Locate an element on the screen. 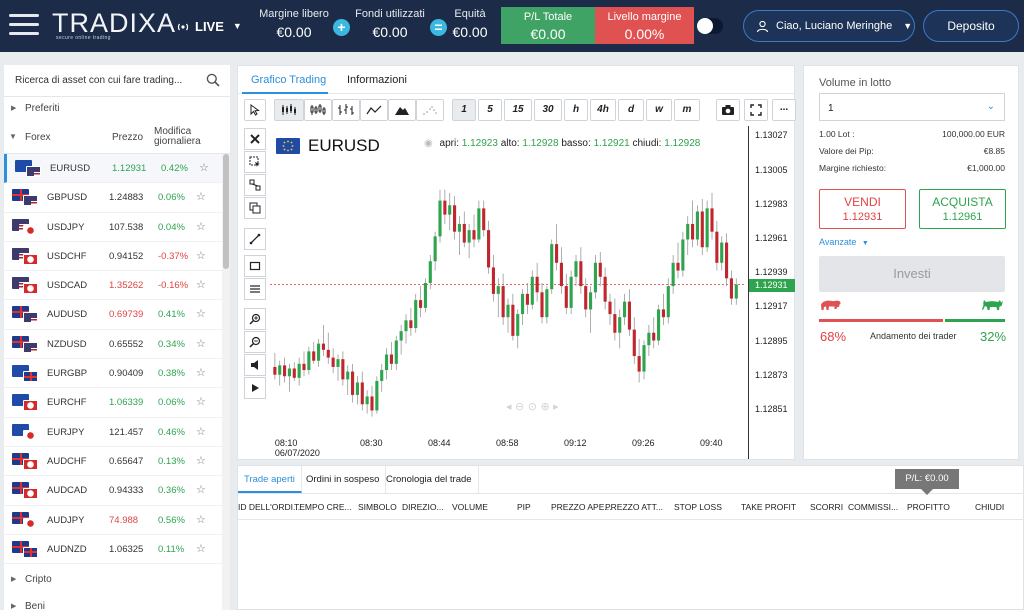 This screenshot has width=1024, height=610. zoom-in-tool is located at coordinates (255, 319).